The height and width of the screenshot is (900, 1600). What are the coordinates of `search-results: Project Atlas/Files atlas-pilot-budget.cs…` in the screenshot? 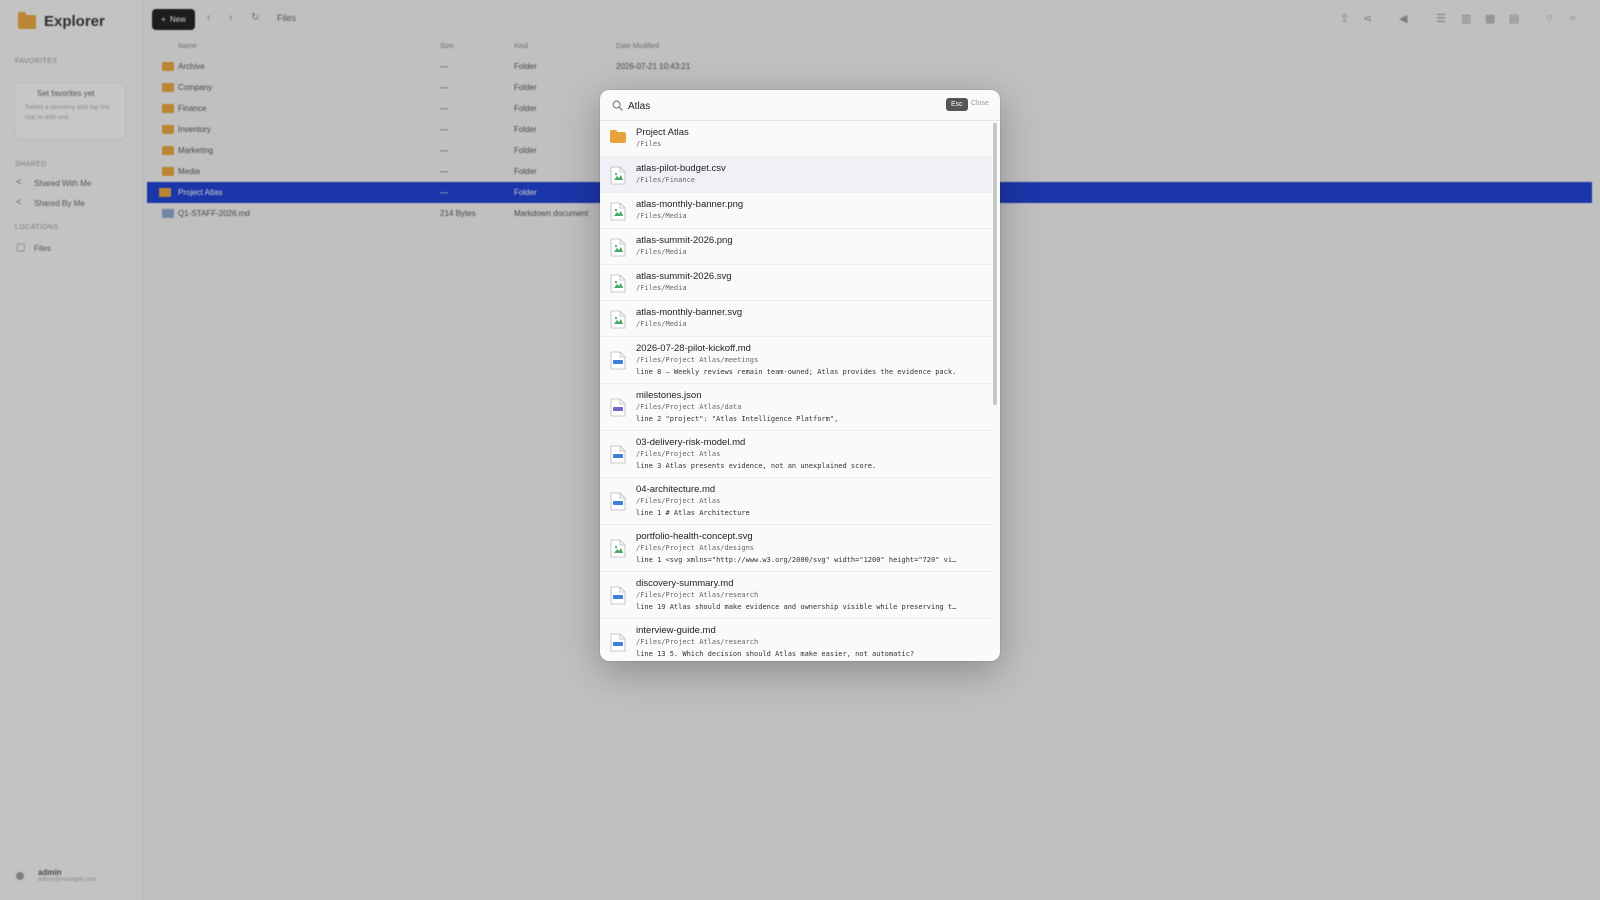 It's located at (796, 391).